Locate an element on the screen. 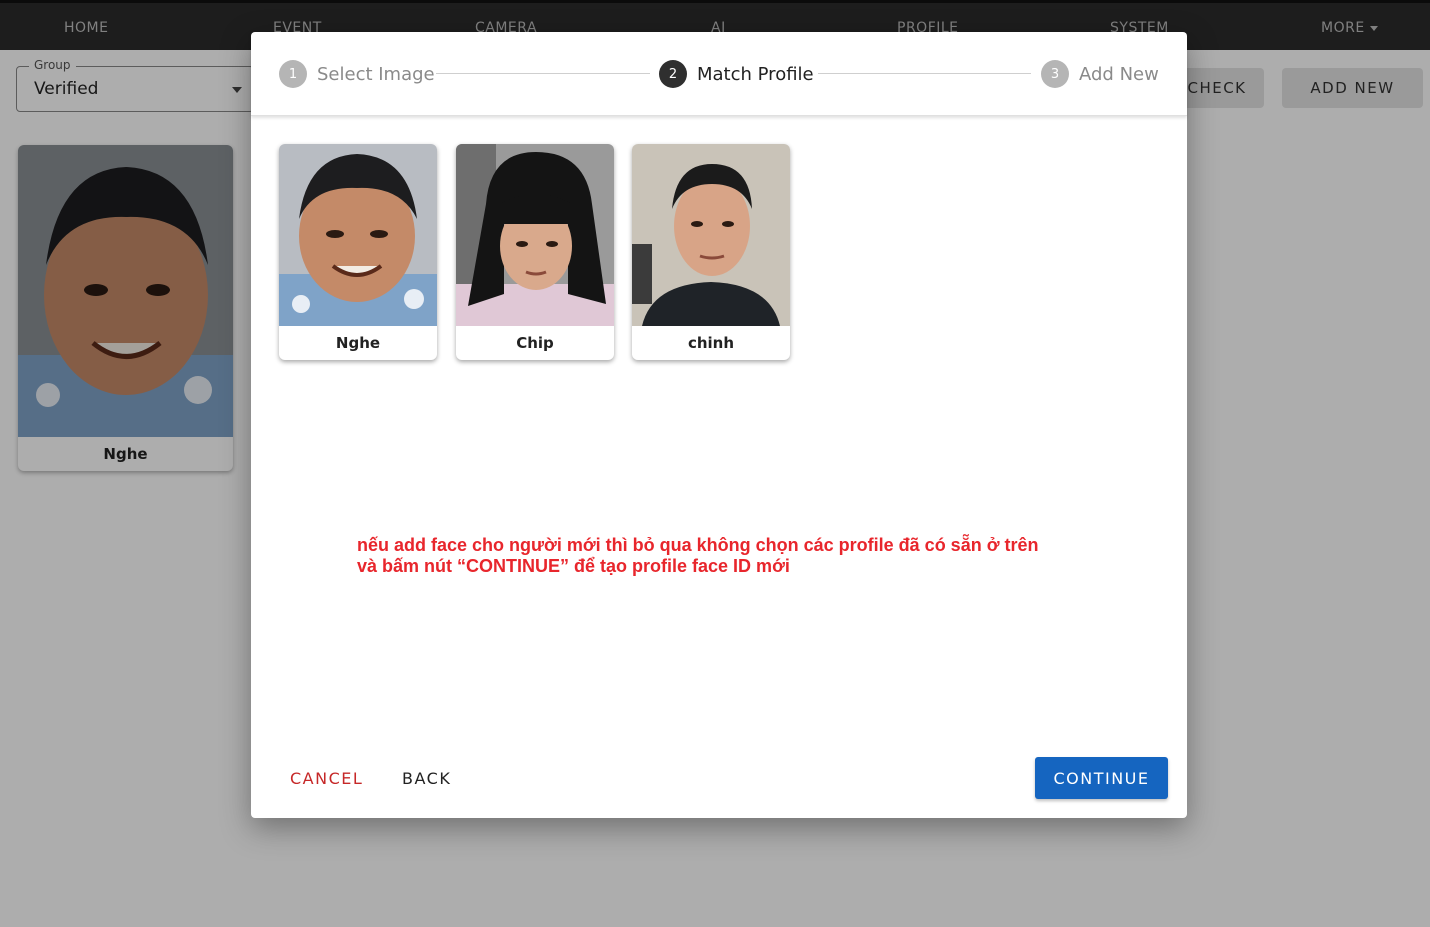 This screenshot has width=1430, height=927. step-number: 2 is located at coordinates (673, 74).